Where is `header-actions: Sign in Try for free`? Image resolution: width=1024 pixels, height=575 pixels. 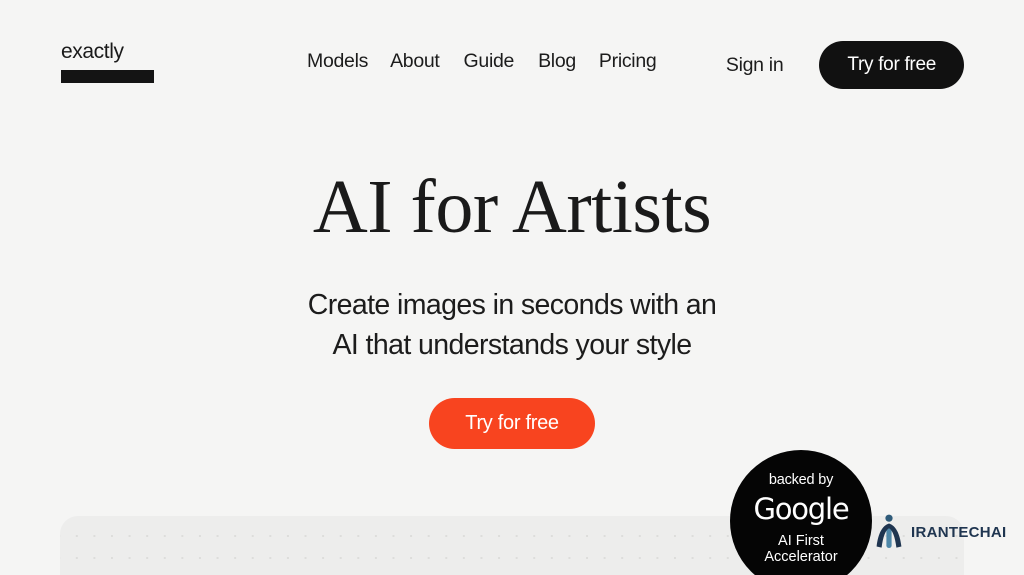 header-actions: Sign in Try for free is located at coordinates (845, 65).